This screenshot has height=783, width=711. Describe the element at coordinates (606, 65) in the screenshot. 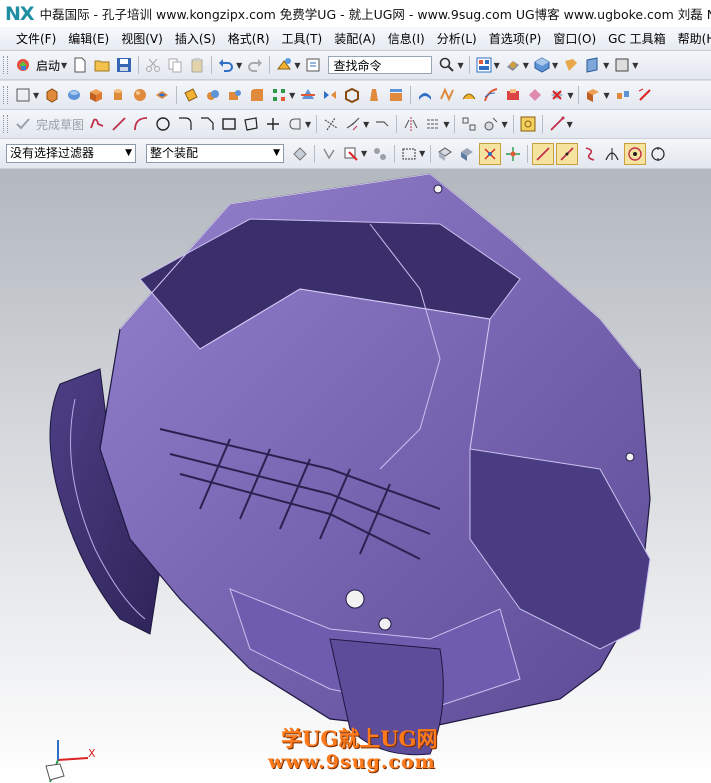

I see `clip-dropdown-icon: ▼` at that location.